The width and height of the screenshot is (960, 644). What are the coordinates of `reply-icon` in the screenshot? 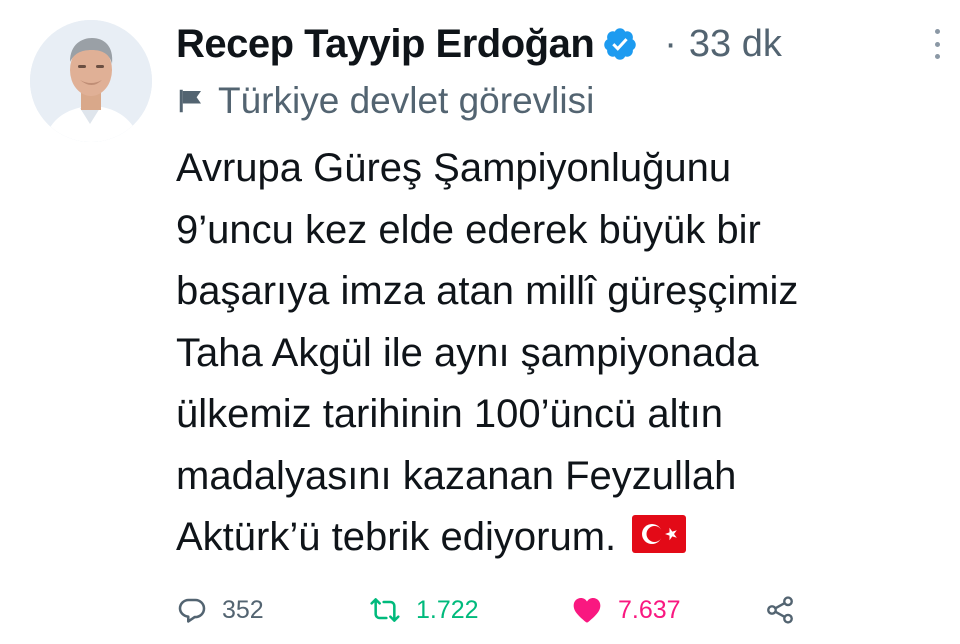 It's located at (192, 610).